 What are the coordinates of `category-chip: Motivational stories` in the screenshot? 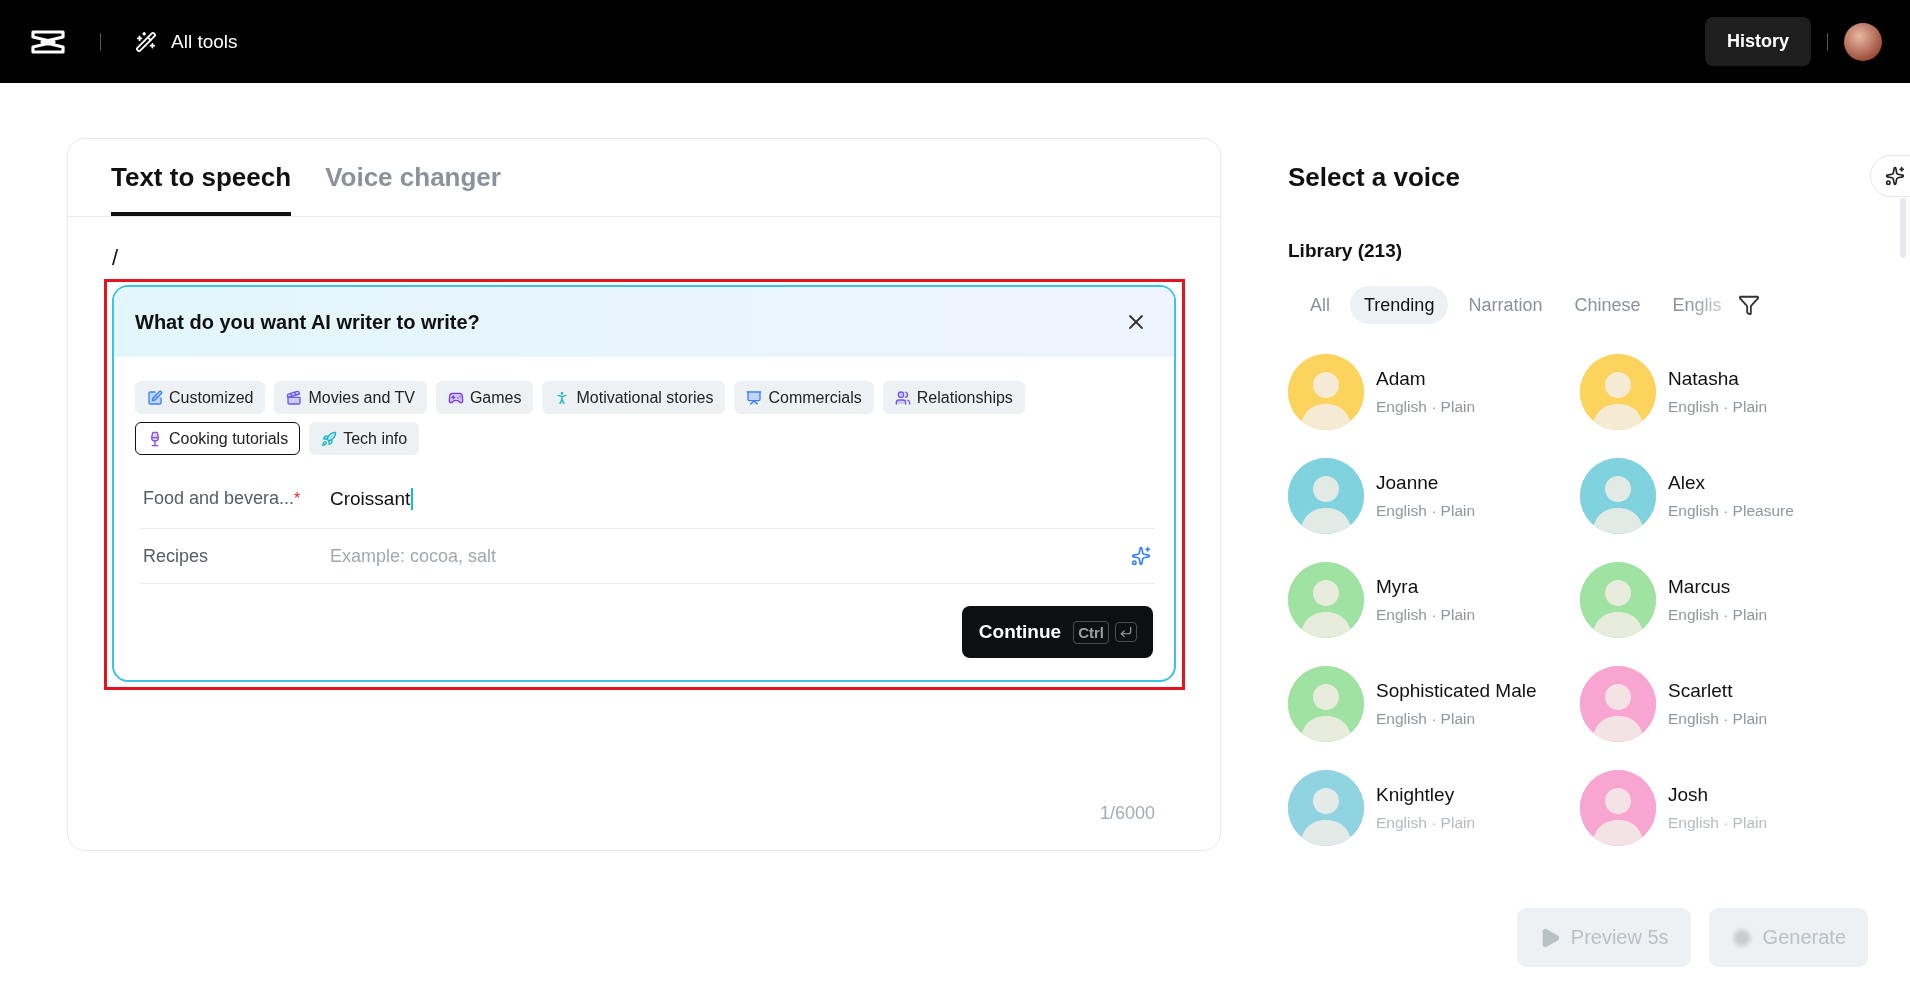 It's located at (634, 397).